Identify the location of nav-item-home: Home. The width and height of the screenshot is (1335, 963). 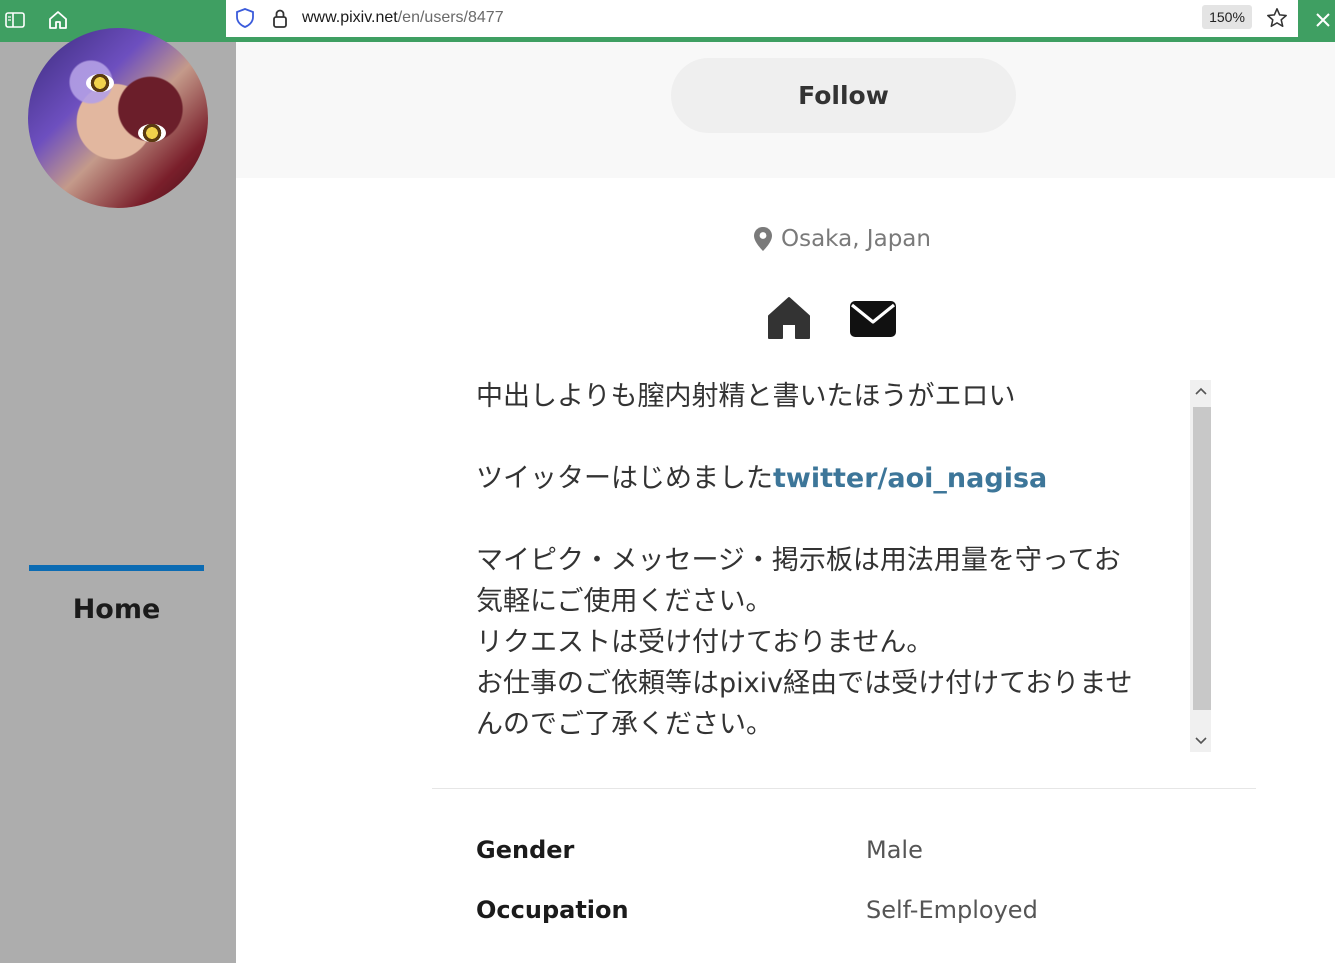
(116, 609).